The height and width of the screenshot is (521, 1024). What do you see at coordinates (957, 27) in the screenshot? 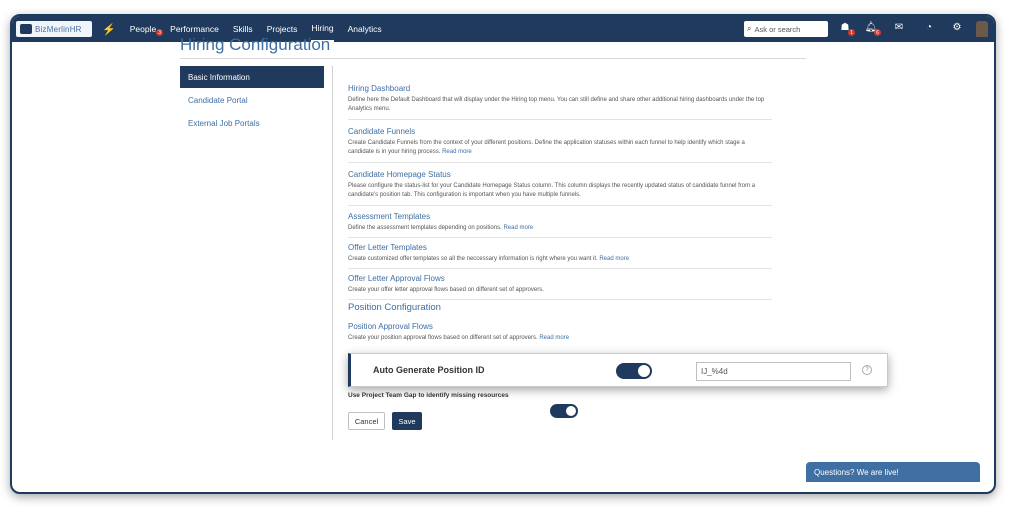
I see `gear-icon: ⚙` at bounding box center [957, 27].